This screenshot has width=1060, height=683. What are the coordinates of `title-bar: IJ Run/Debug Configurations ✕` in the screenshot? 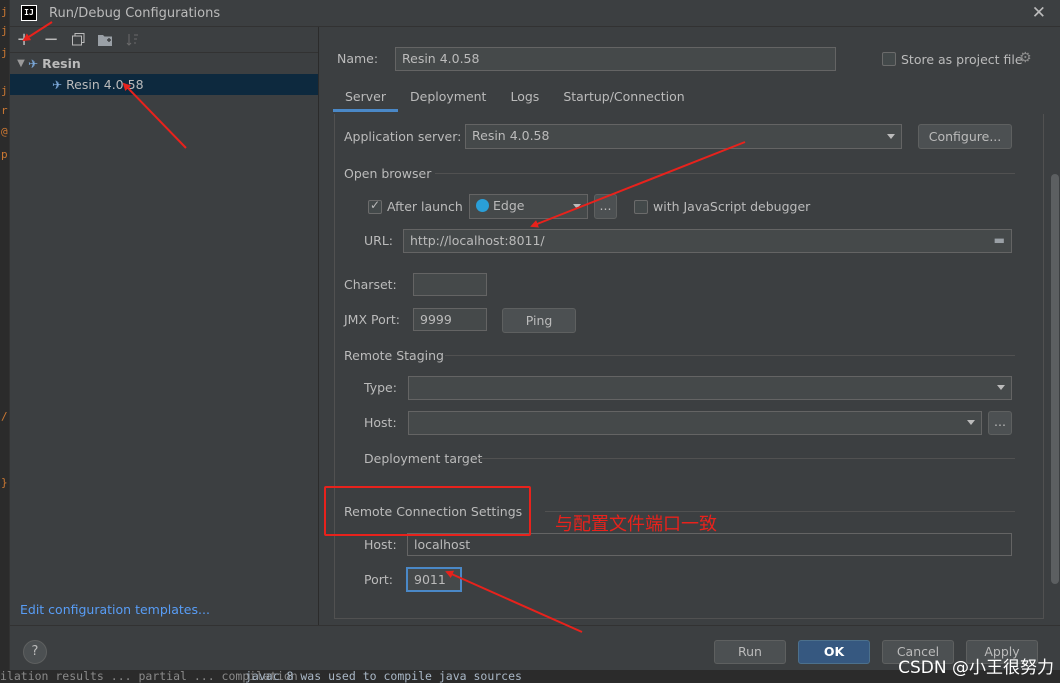 It's located at (535, 13).